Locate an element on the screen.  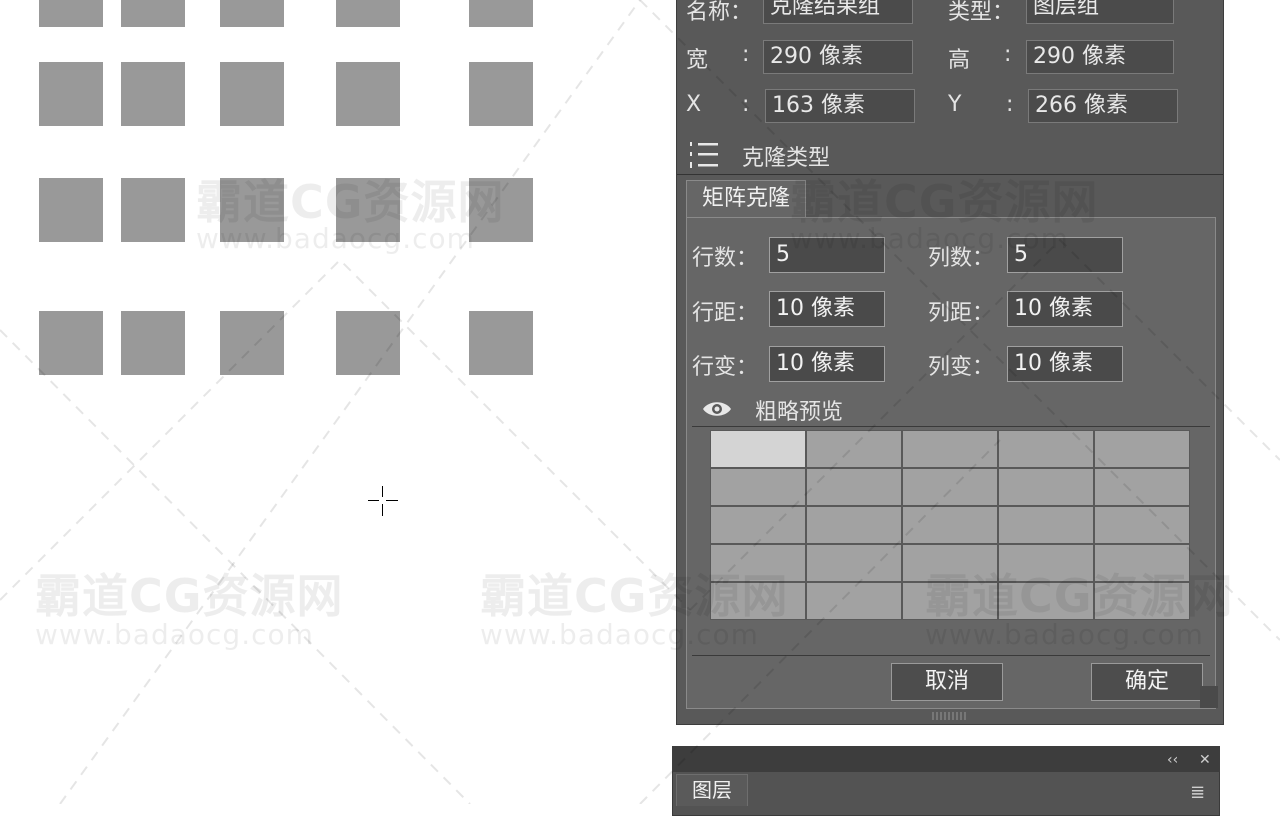
cancel-button: 取消 is located at coordinates (947, 682).